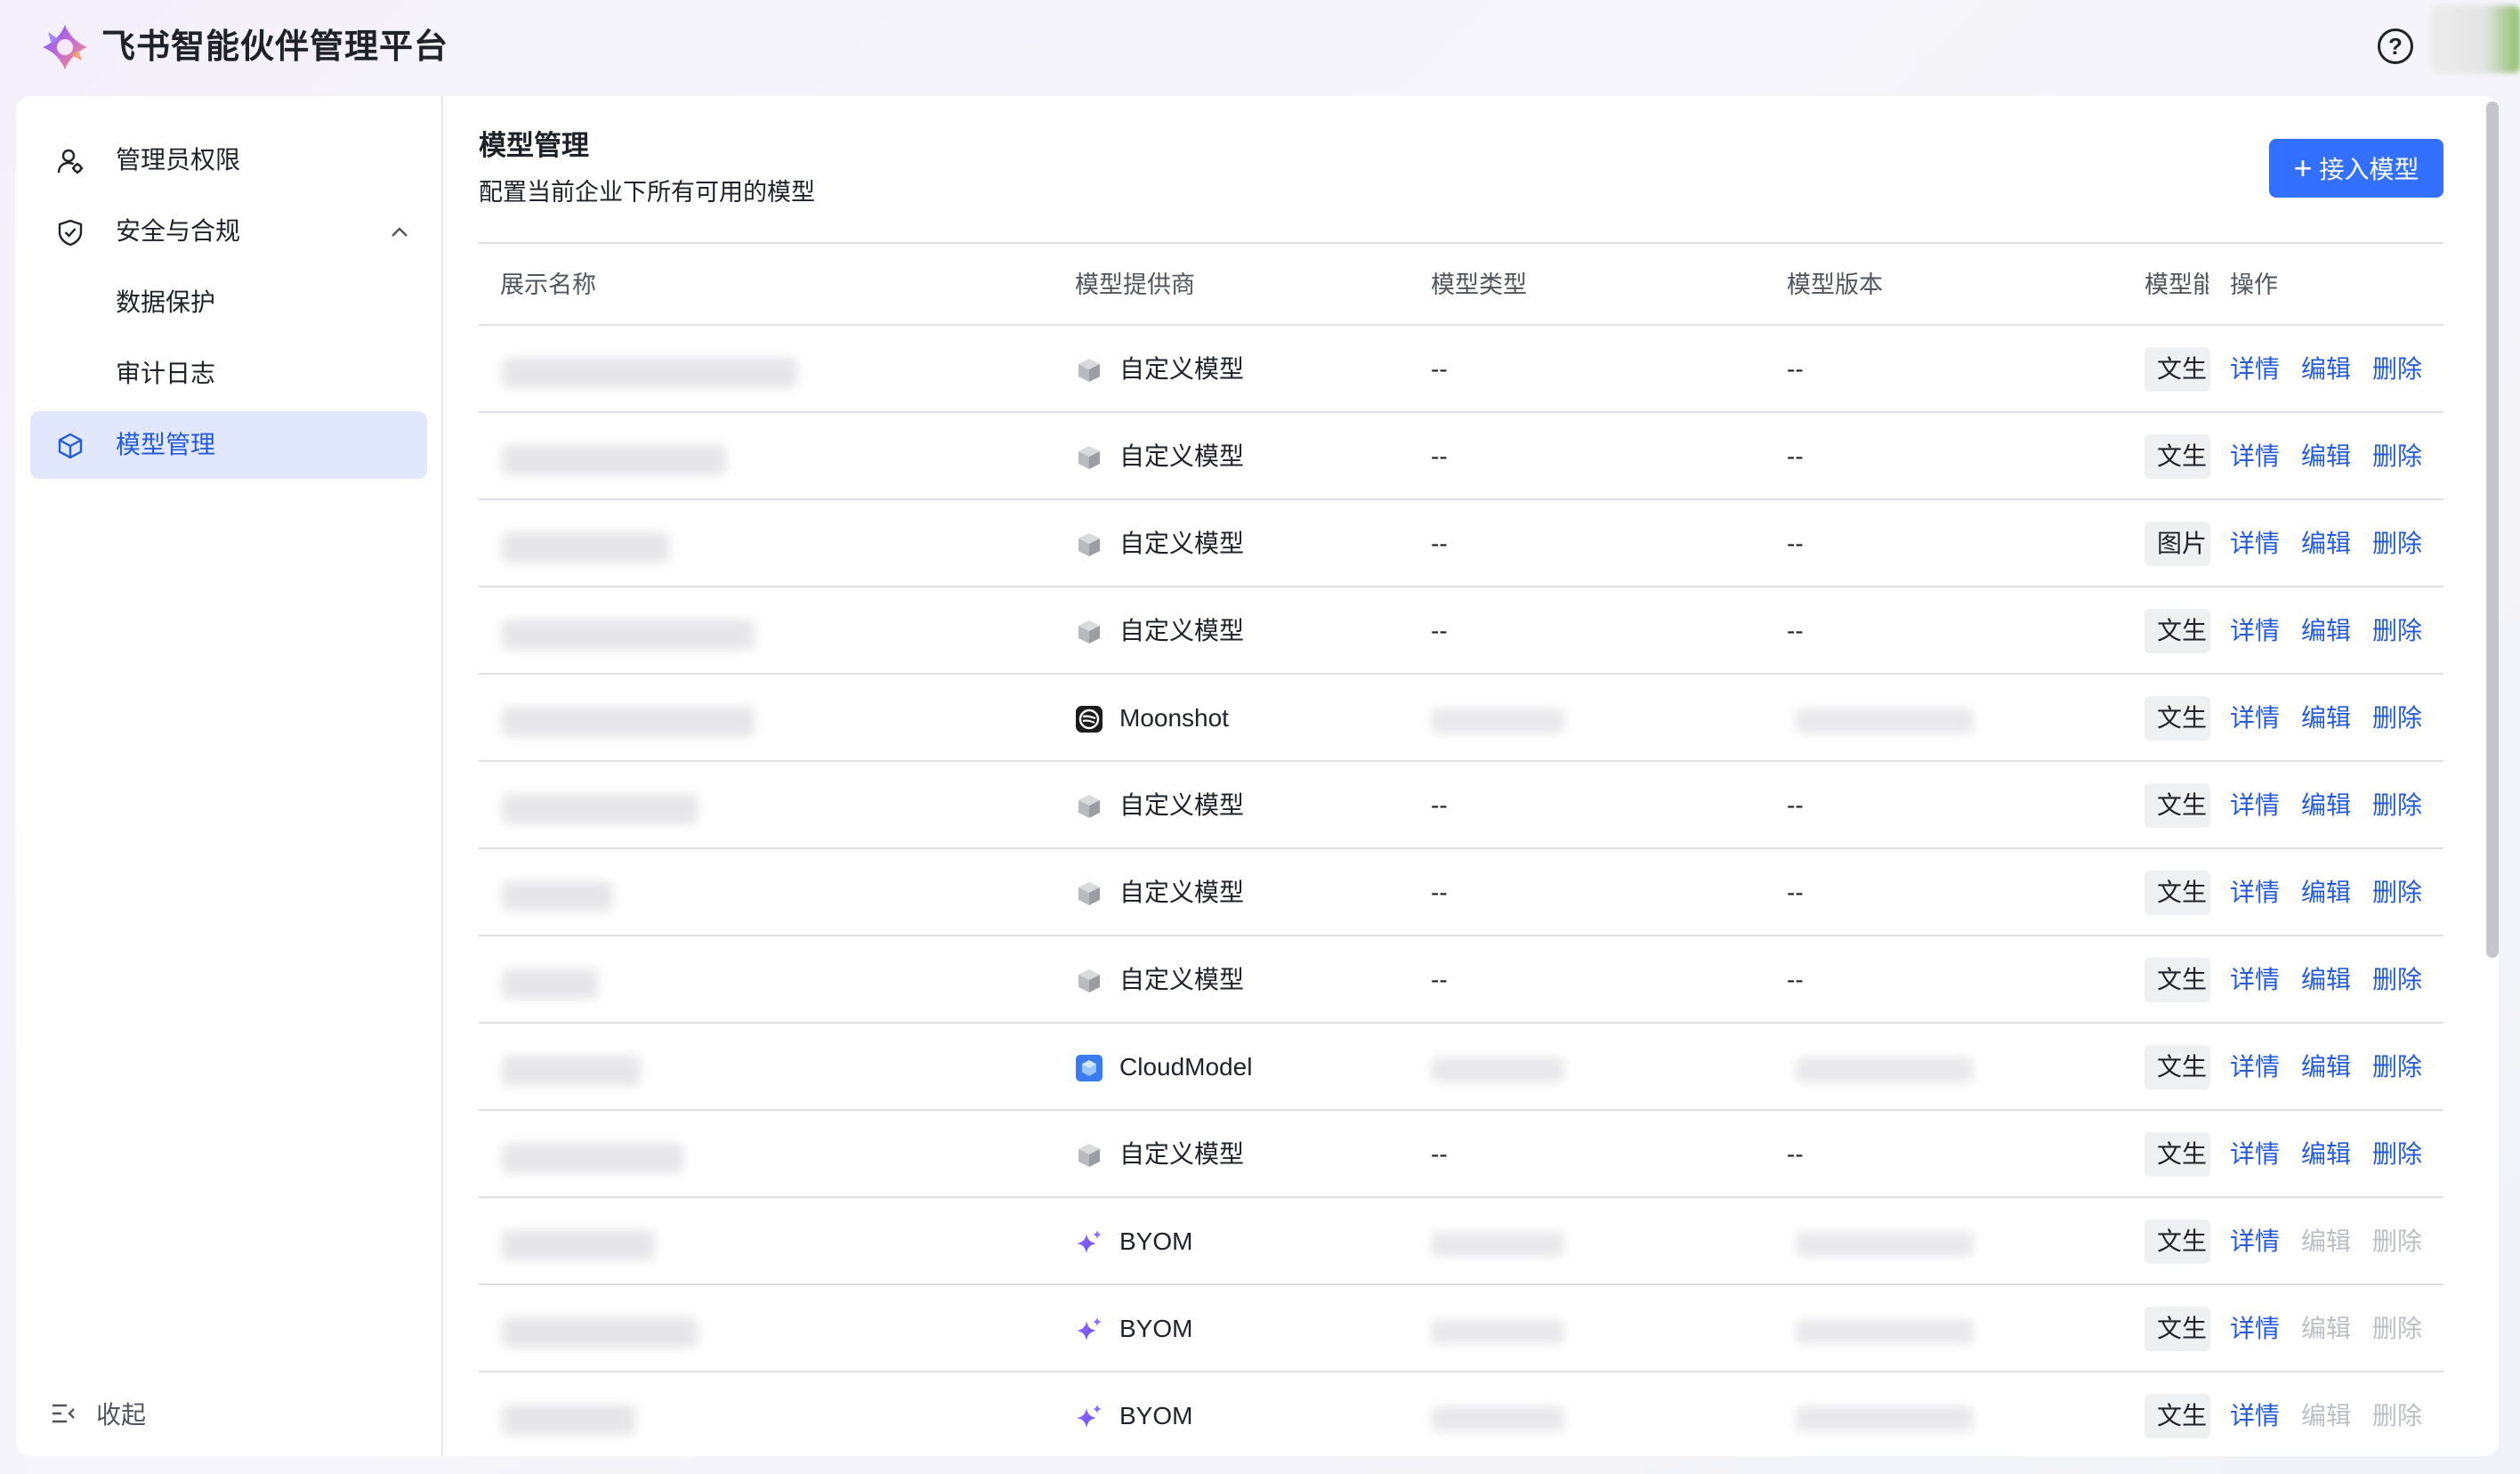 The height and width of the screenshot is (1474, 2520). What do you see at coordinates (1089, 719) in the screenshot?
I see `moonshot-icon` at bounding box center [1089, 719].